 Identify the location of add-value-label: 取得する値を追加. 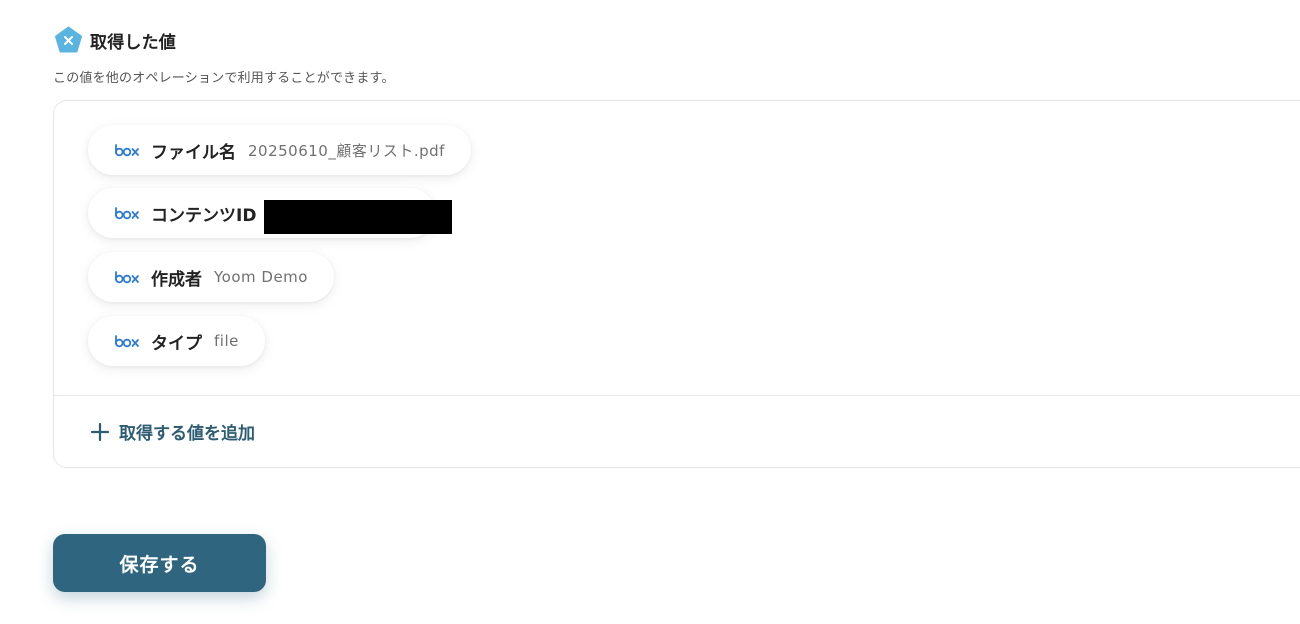
(187, 434).